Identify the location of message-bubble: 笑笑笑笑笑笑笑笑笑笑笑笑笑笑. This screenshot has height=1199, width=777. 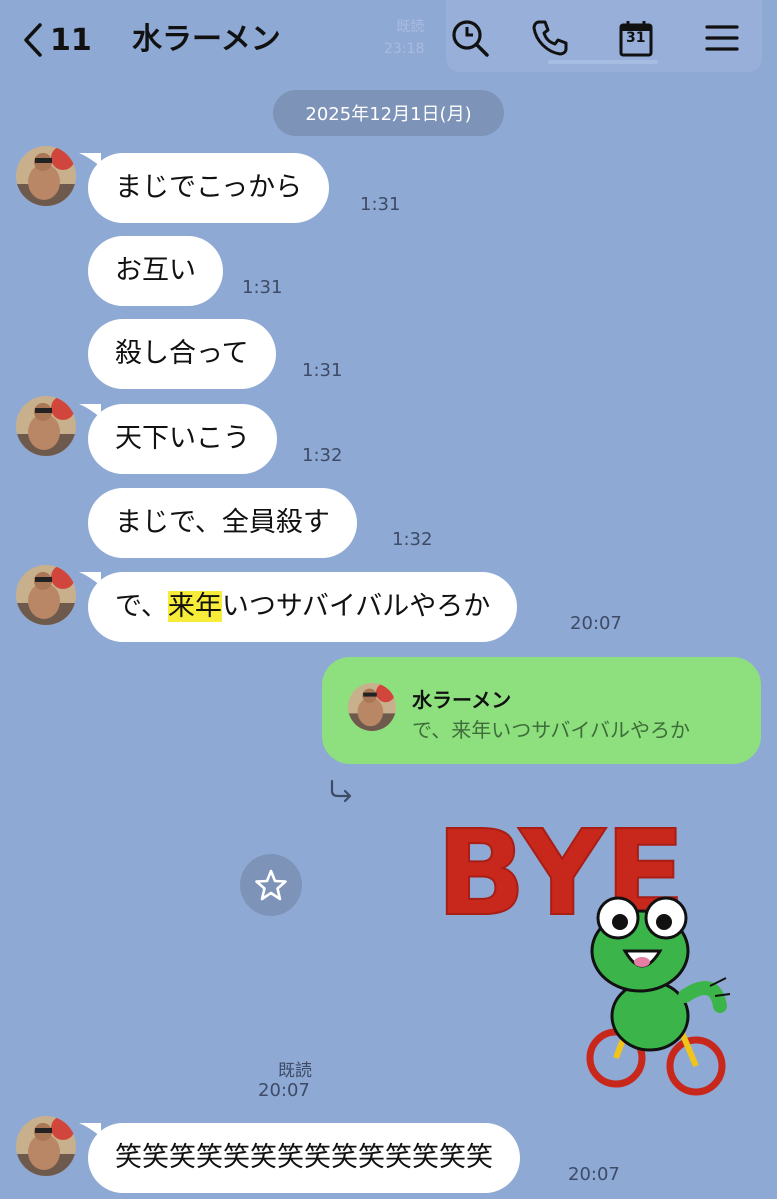
(299, 1158).